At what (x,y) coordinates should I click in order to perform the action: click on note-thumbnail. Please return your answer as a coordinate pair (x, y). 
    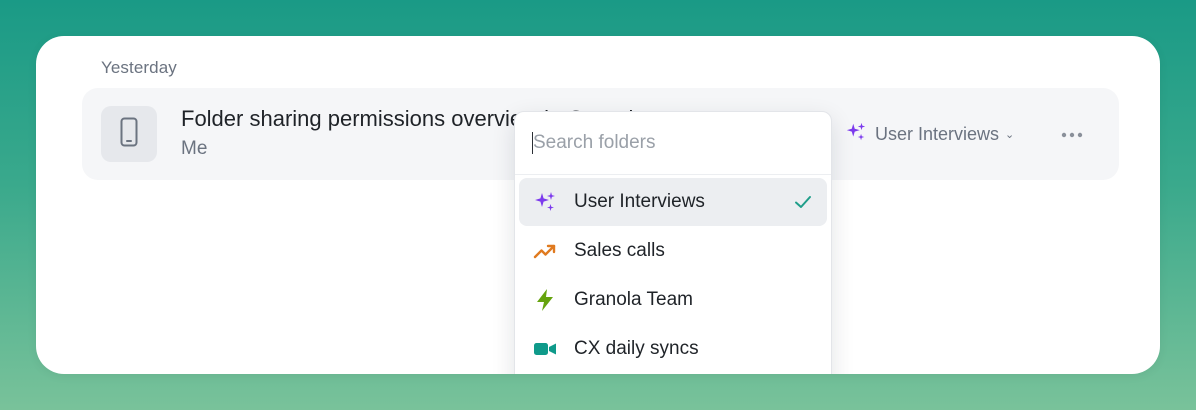
    Looking at the image, I should click on (129, 134).